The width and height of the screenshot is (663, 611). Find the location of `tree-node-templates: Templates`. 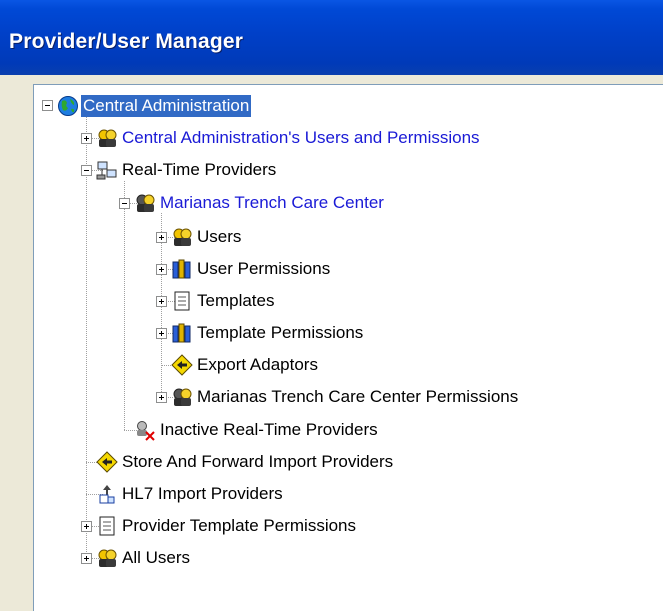

tree-node-templates: Templates is located at coordinates (235, 301).